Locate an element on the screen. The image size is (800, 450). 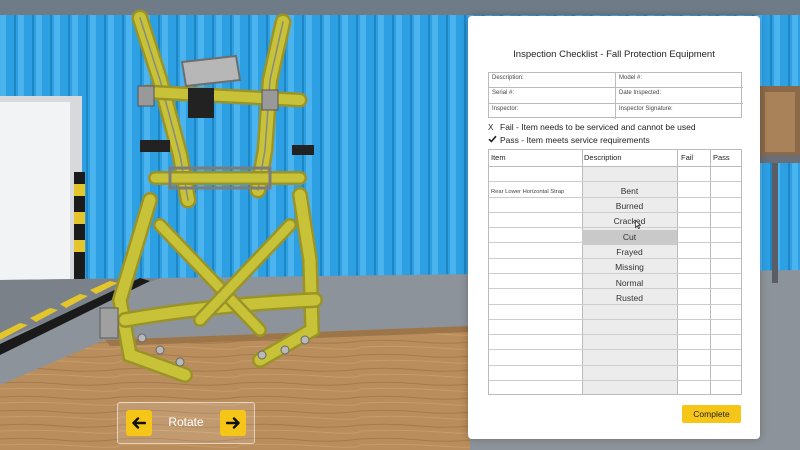
option-missing: Missing is located at coordinates (629, 267).